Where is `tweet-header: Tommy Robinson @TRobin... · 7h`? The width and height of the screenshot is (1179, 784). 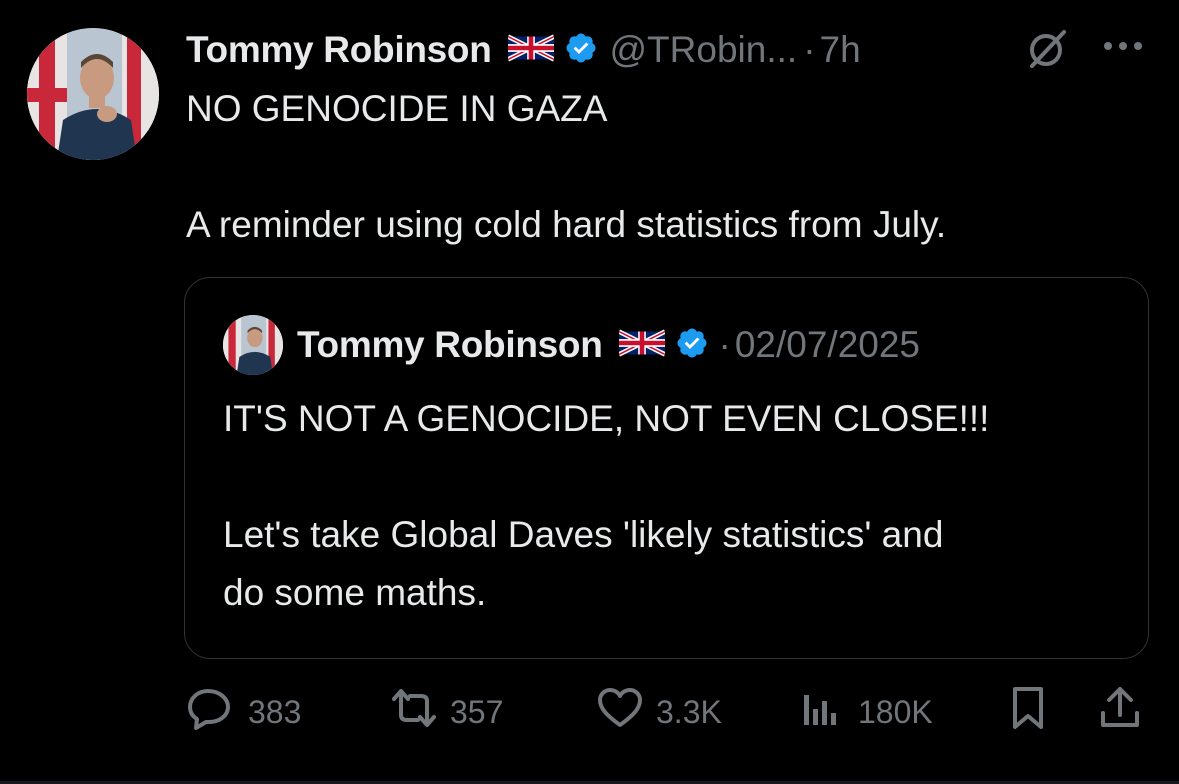
tweet-header: Tommy Robinson @TRobin... · 7h is located at coordinates (676, 50).